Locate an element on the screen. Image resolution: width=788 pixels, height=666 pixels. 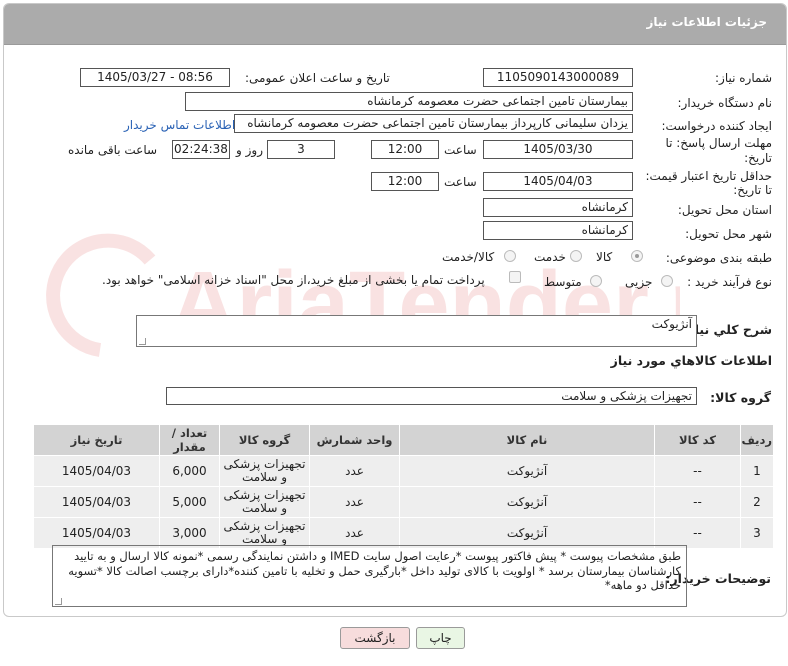
validity-time-field: 12:00 is located at coordinates (405, 181).